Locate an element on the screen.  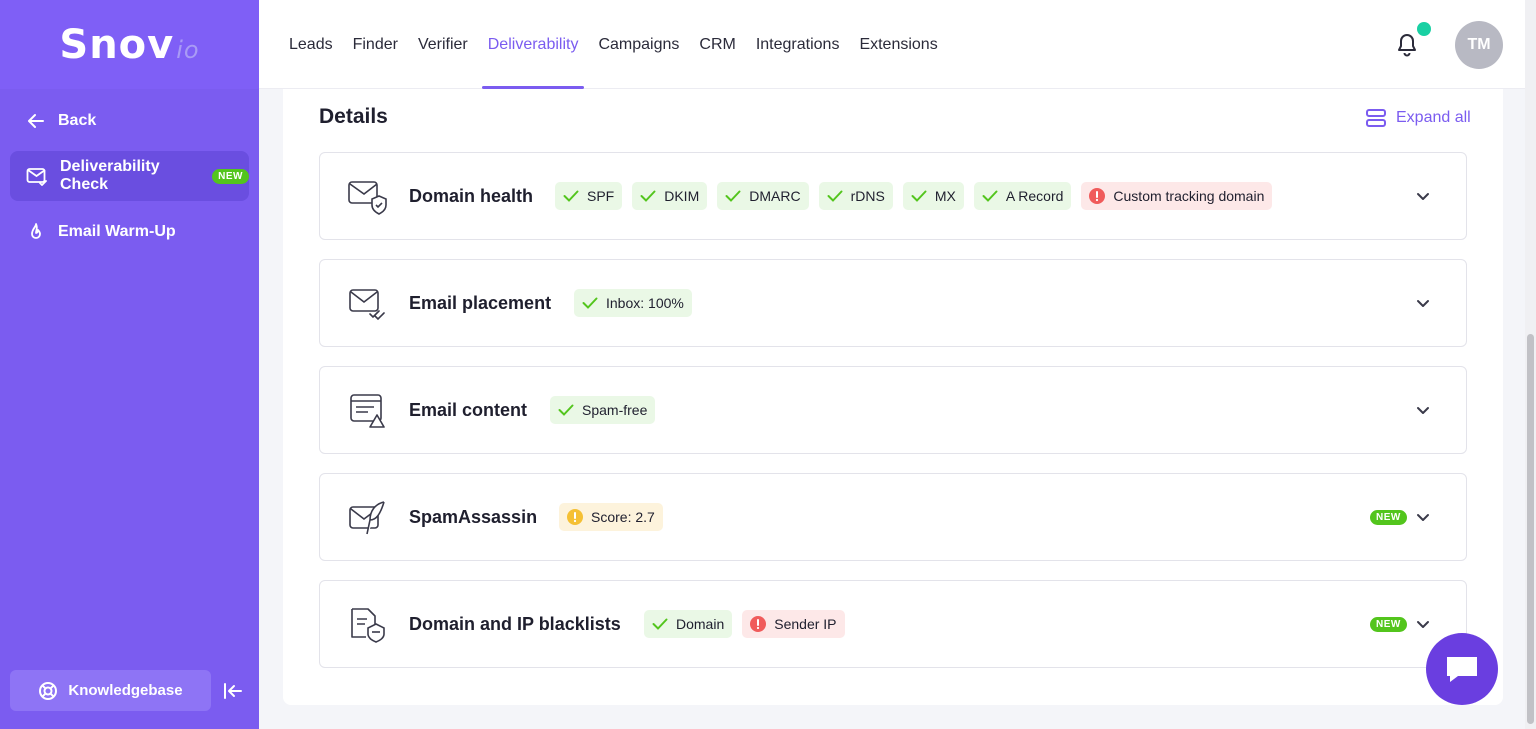
scroll-thumb is located at coordinates (1530, 529).